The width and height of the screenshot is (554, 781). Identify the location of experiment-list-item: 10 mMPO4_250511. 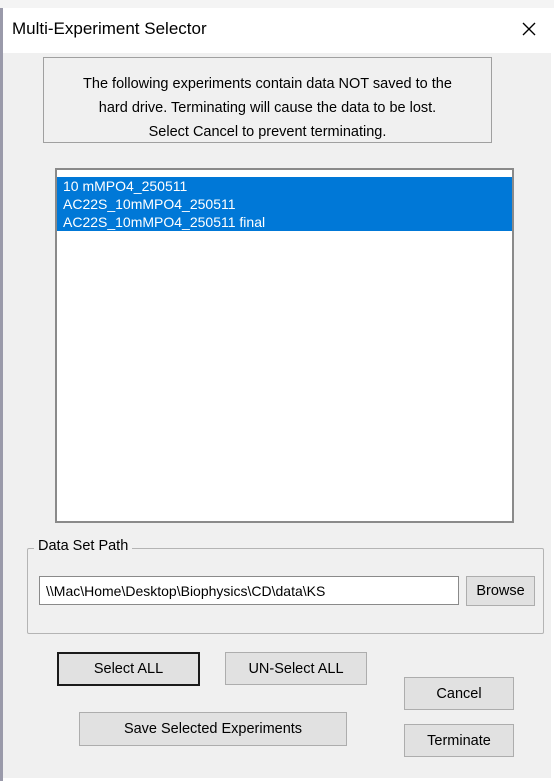
(284, 186).